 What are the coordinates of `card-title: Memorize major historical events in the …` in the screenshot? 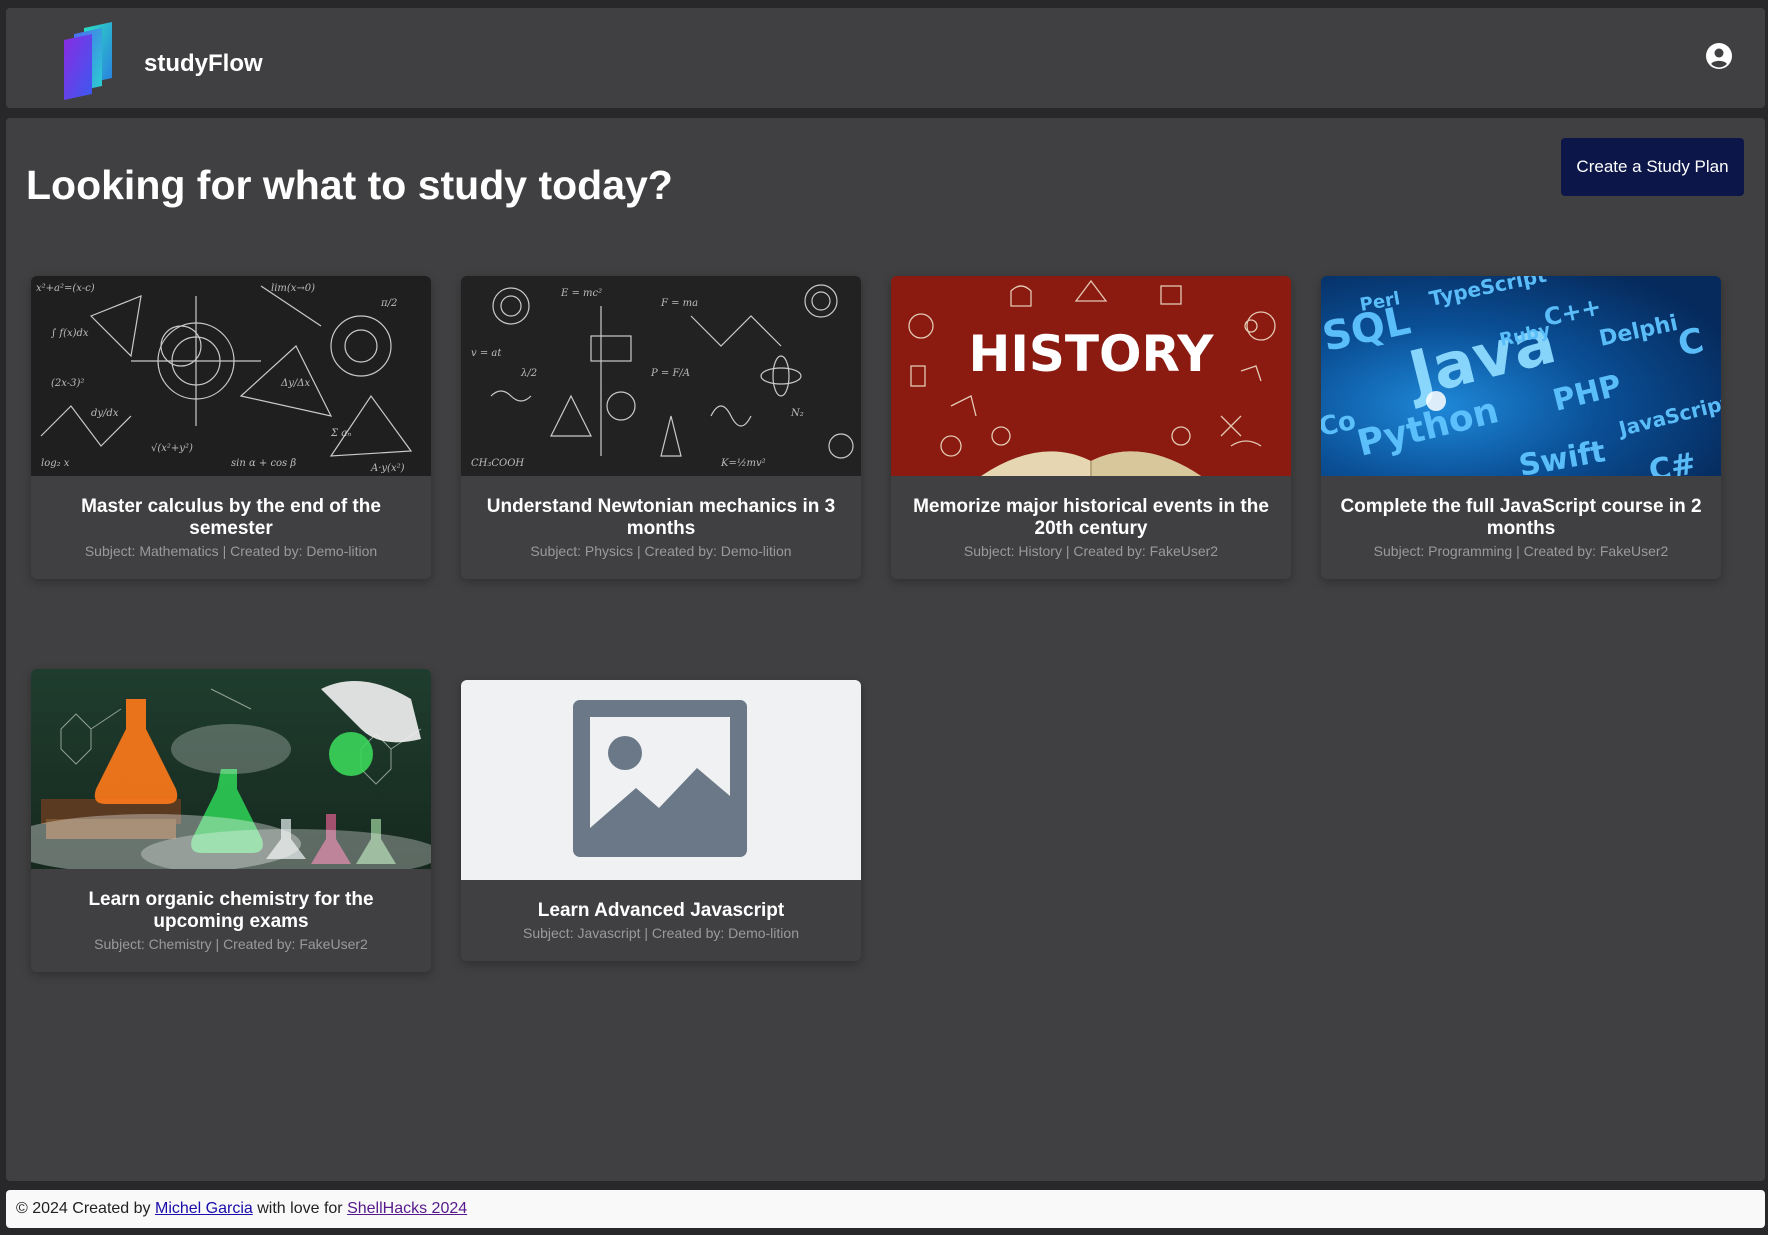 It's located at (1091, 517).